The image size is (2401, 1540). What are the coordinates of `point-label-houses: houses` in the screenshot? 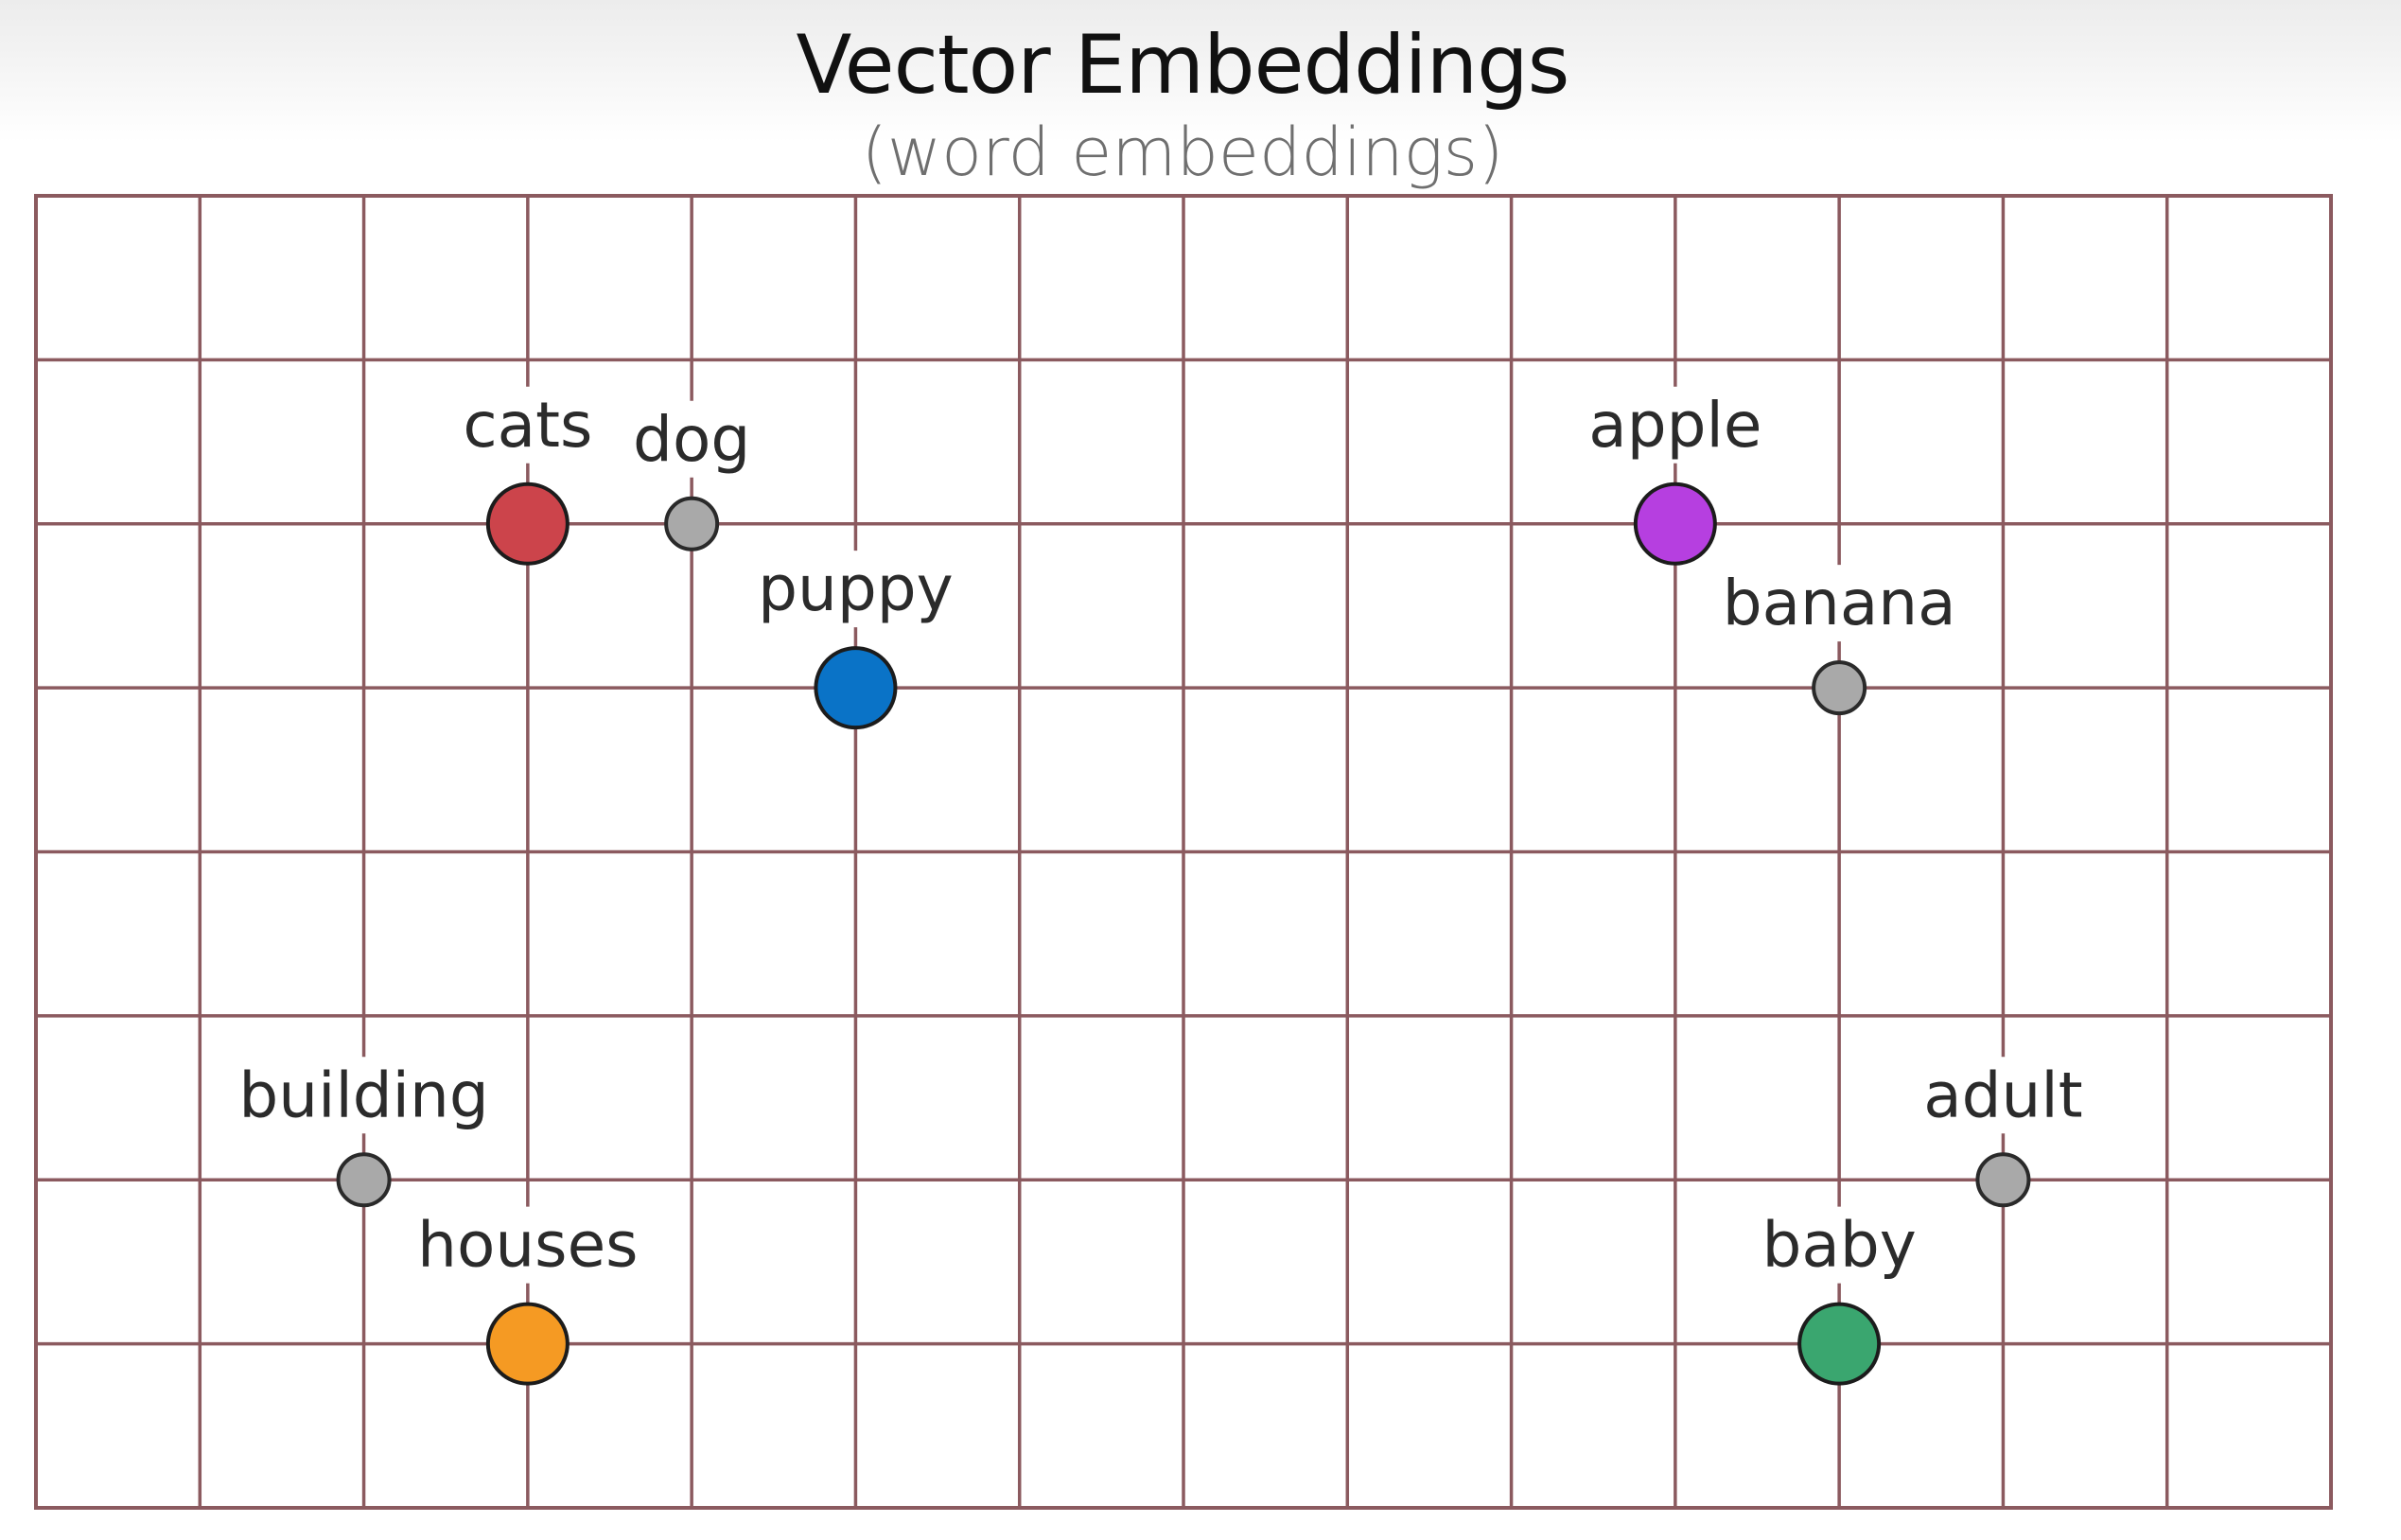 It's located at (527, 1245).